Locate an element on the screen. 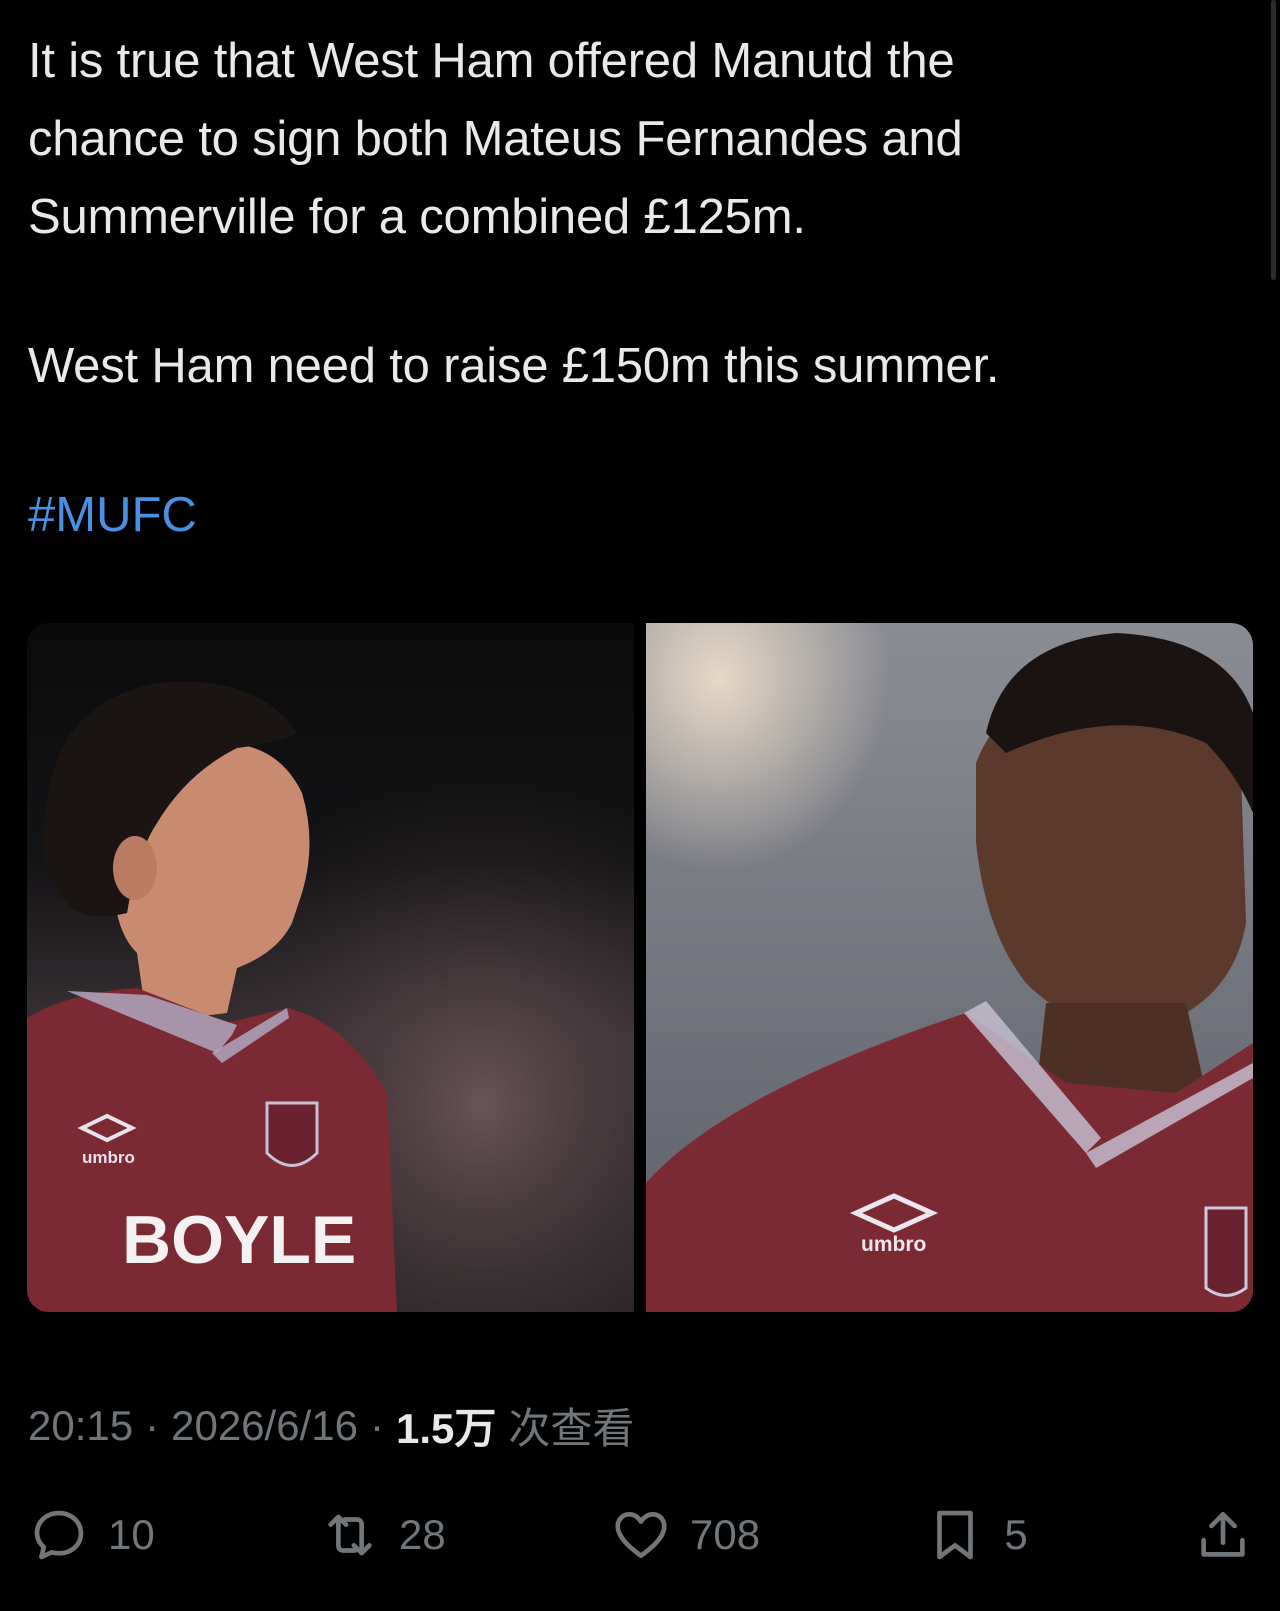 The image size is (1280, 1611). reply-icon is located at coordinates (59, 1535).